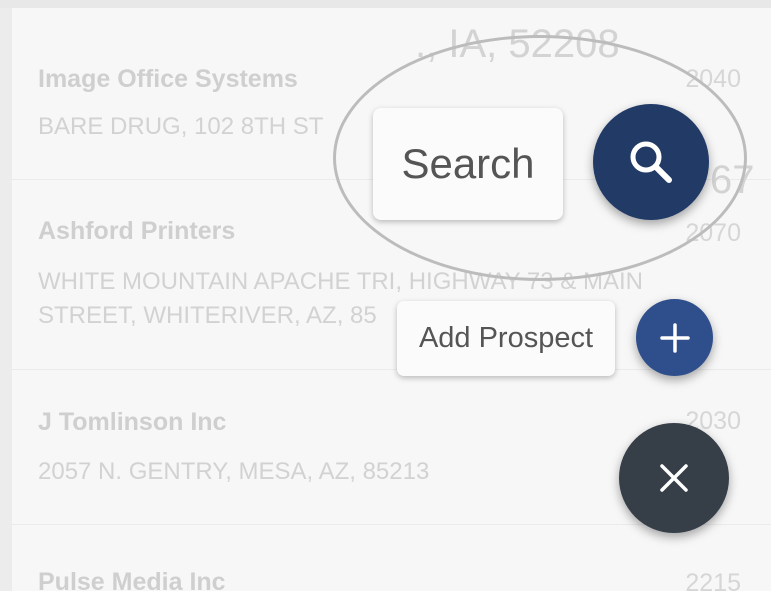 This screenshot has width=771, height=591. I want to click on prospect-address: BARE DRUG, 102 8TH ST, so click(181, 126).